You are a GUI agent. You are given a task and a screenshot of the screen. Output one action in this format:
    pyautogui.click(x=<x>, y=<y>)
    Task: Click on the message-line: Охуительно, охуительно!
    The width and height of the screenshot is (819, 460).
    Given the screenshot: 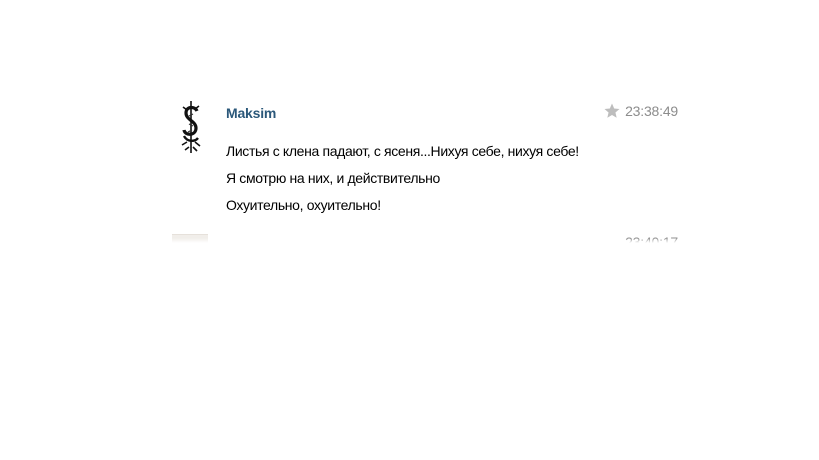 What is the action you would take?
    pyautogui.click(x=303, y=205)
    